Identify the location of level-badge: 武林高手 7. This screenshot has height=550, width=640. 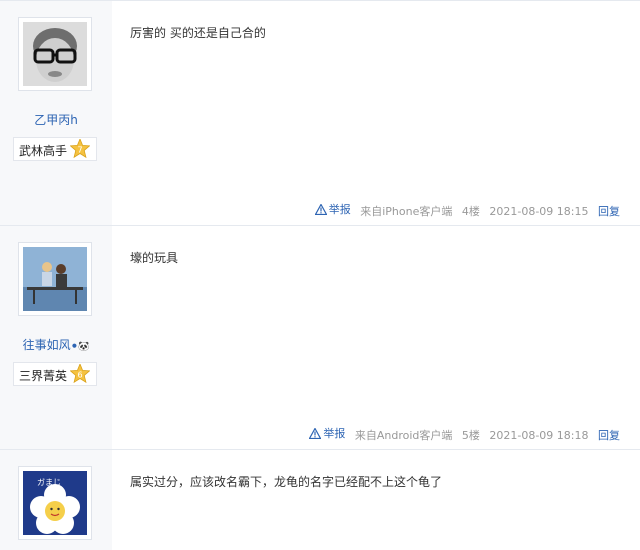
(55, 149).